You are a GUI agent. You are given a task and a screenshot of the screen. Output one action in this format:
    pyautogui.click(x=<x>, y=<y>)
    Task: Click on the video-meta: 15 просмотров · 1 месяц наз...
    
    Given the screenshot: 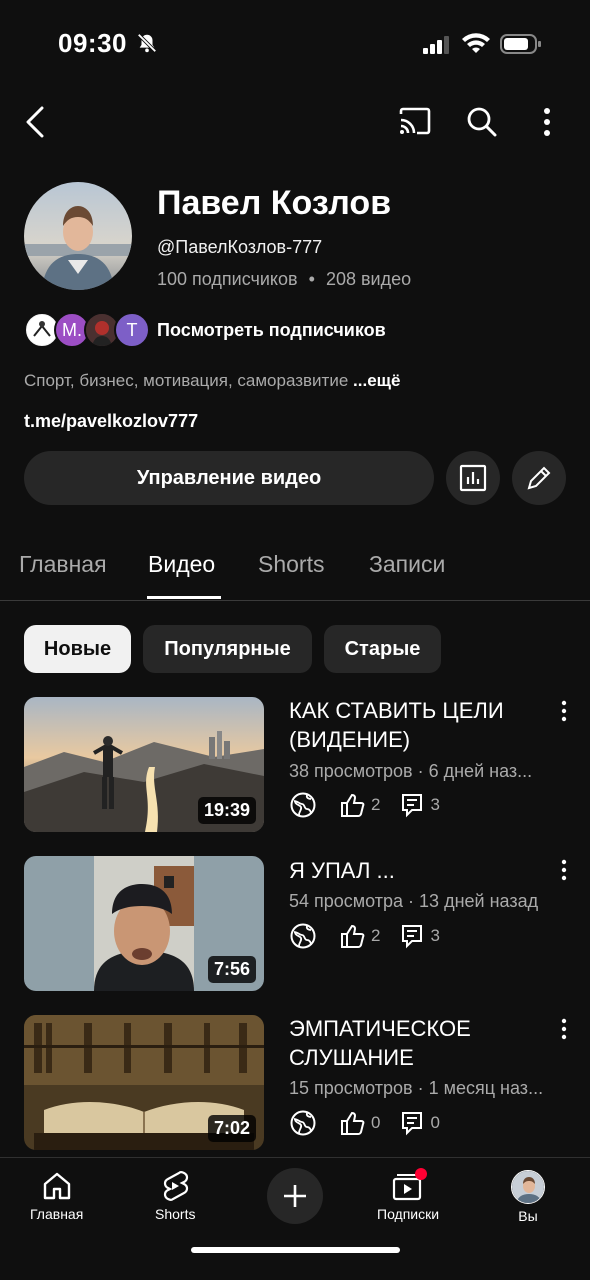 What is the action you would take?
    pyautogui.click(x=416, y=1088)
    